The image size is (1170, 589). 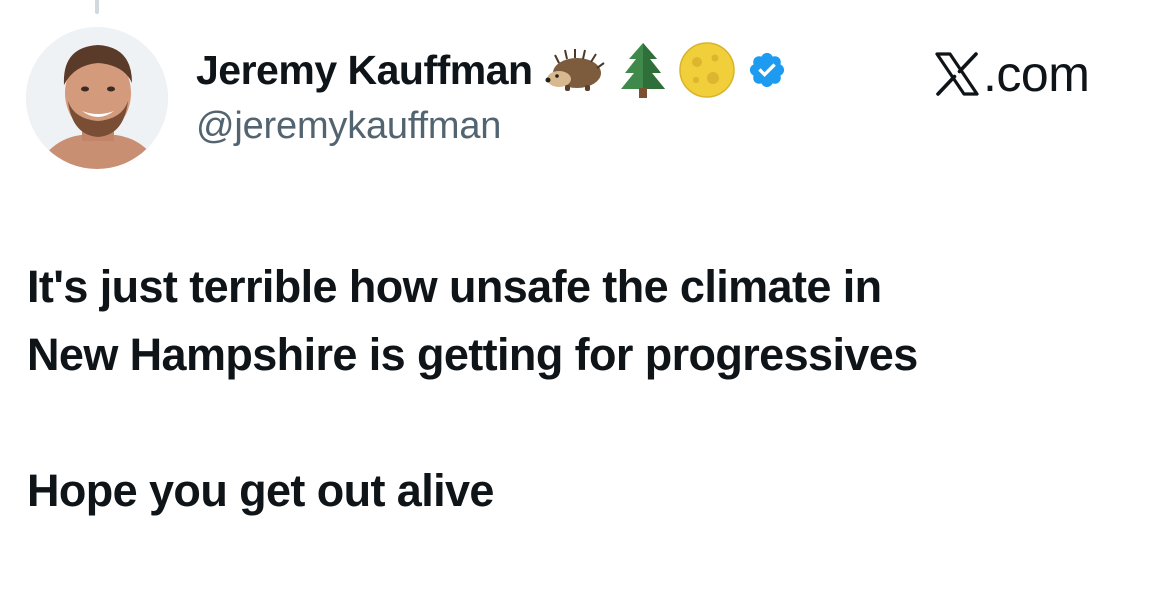 What do you see at coordinates (643, 70) in the screenshot?
I see `evergreen-tree-emoji-icon` at bounding box center [643, 70].